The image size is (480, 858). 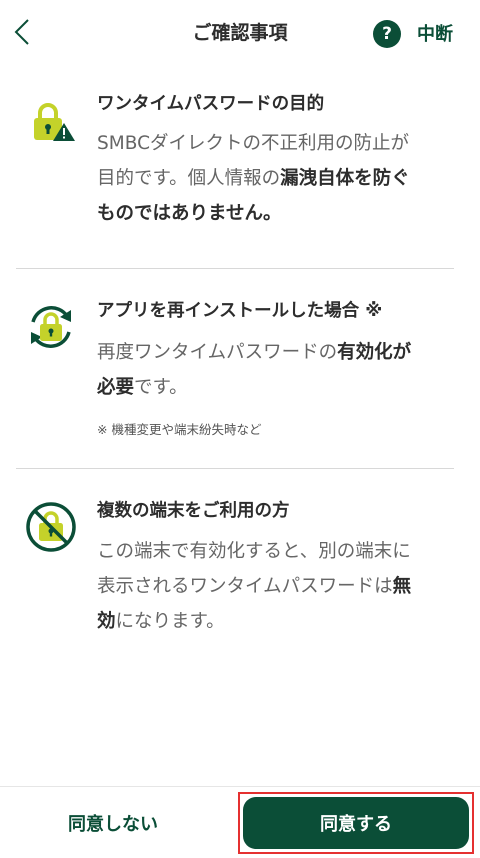 I want to click on body-line: 効になります。, so click(x=161, y=621).